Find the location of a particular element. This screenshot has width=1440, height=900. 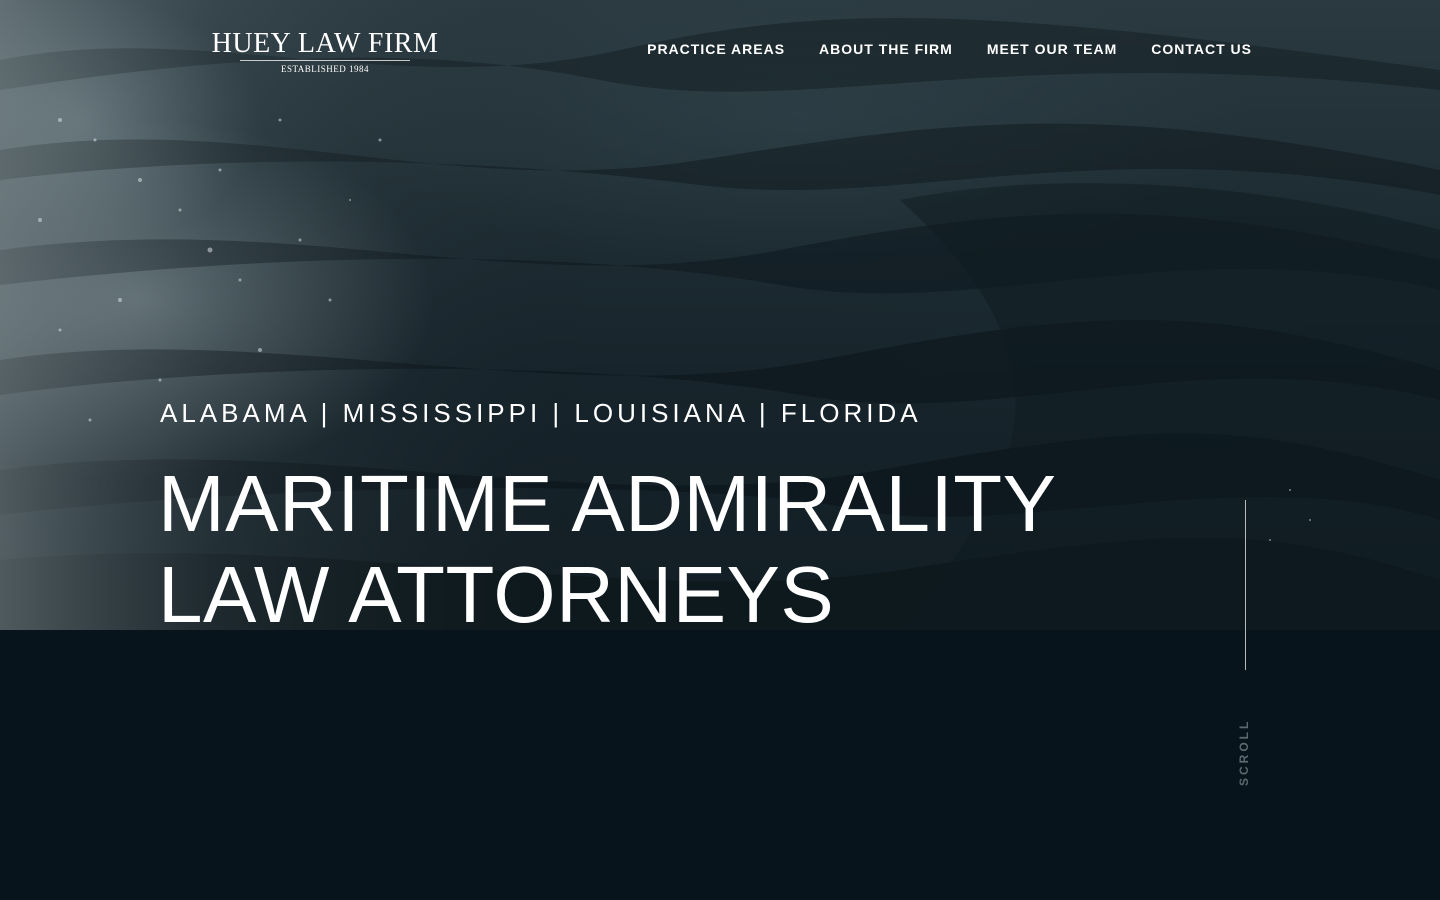

logo-divider is located at coordinates (325, 60).